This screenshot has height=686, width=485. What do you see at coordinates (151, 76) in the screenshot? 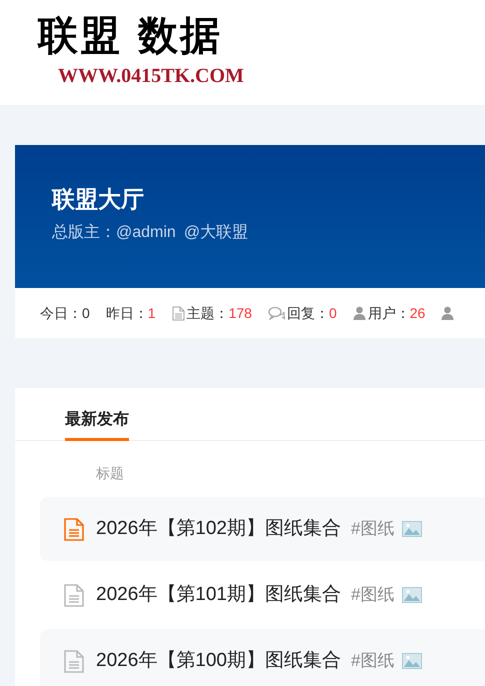
I see `logo-url: WWW.0415TK.COM` at bounding box center [151, 76].